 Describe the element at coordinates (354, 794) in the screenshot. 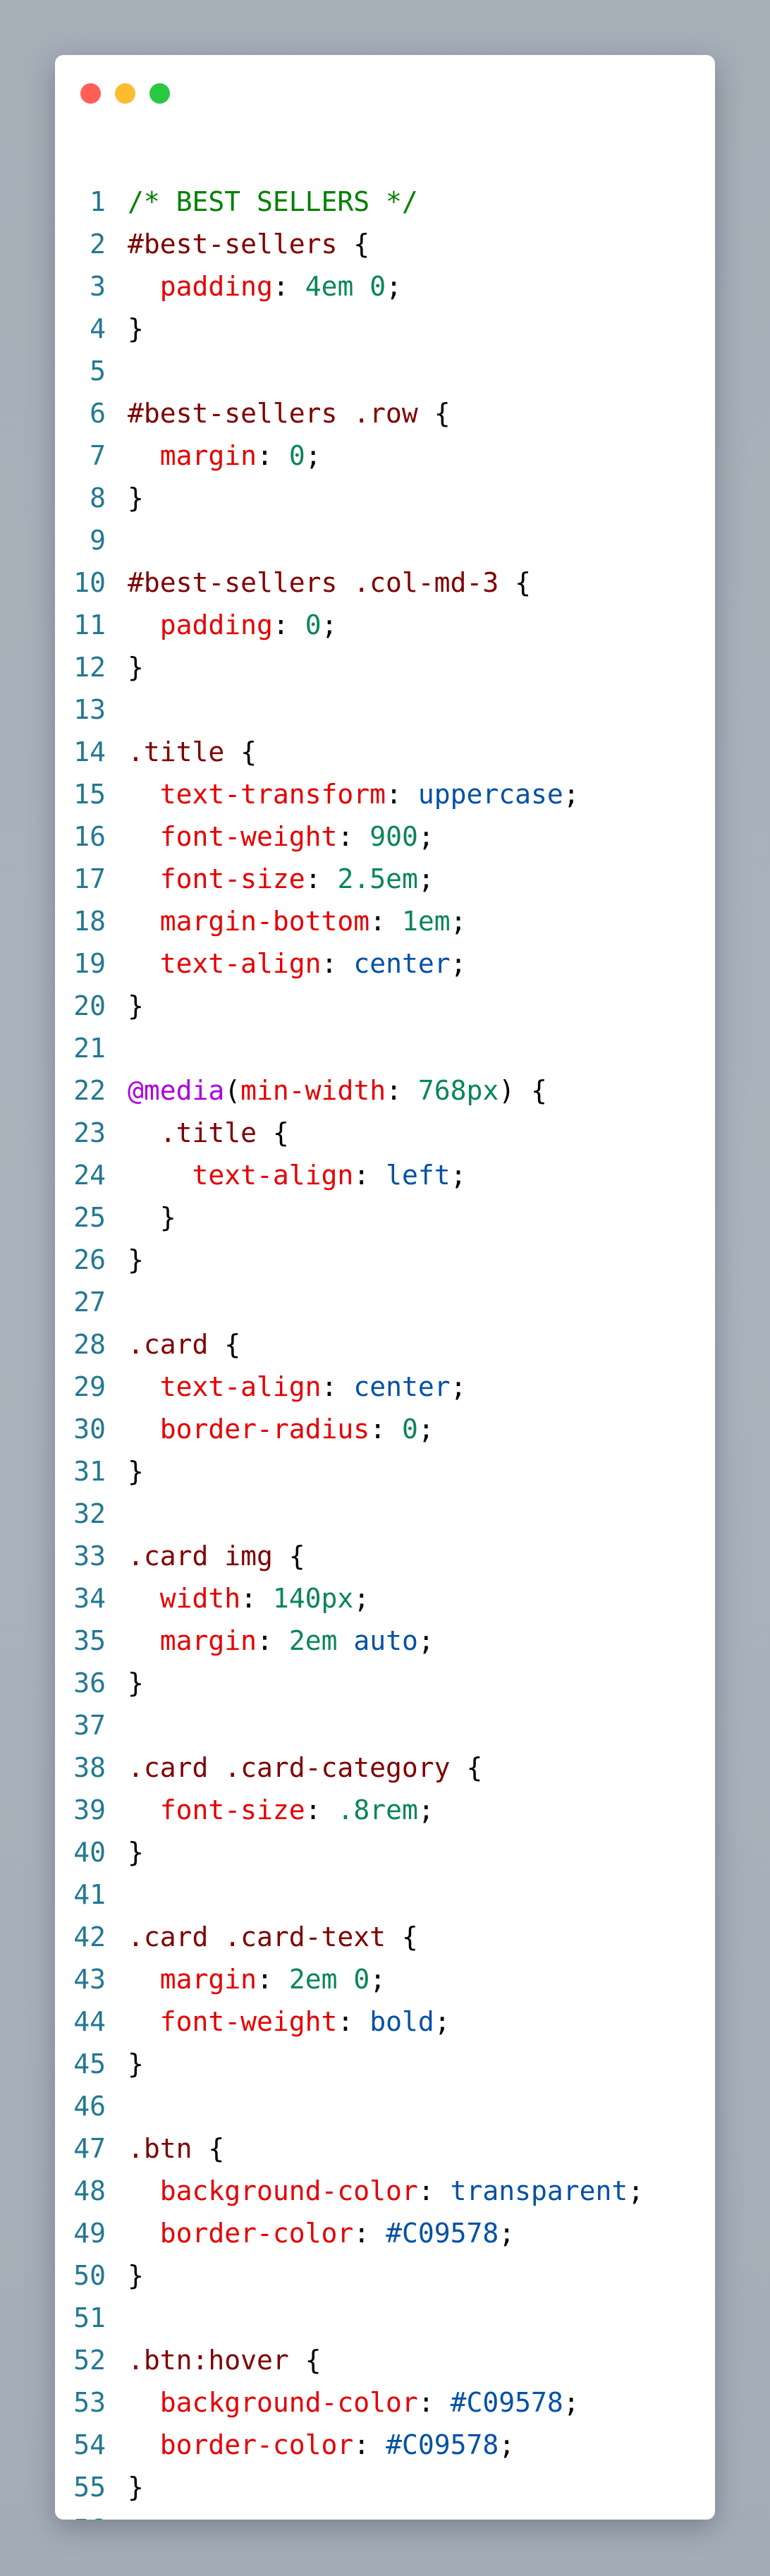

I see `code-text: text-transform: uppercase;` at that location.